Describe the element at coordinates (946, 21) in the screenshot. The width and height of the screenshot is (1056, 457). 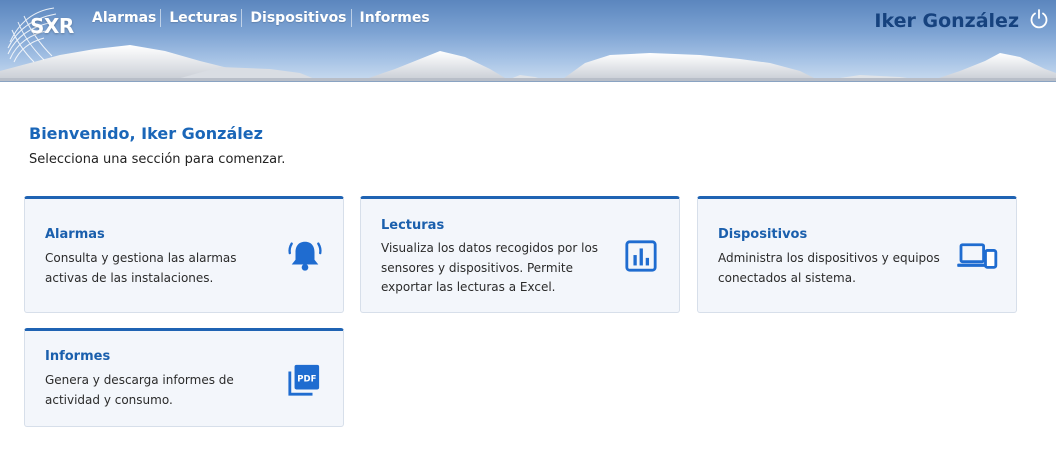
I see `user-name: Iker González` at that location.